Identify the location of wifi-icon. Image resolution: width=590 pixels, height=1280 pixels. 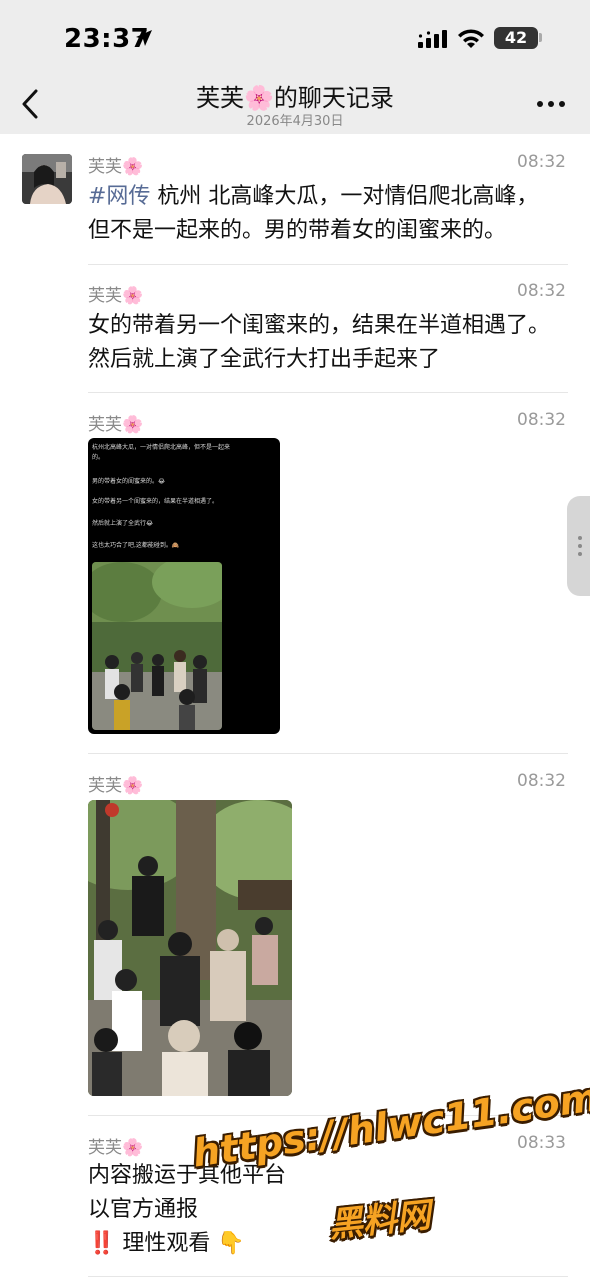
(471, 38).